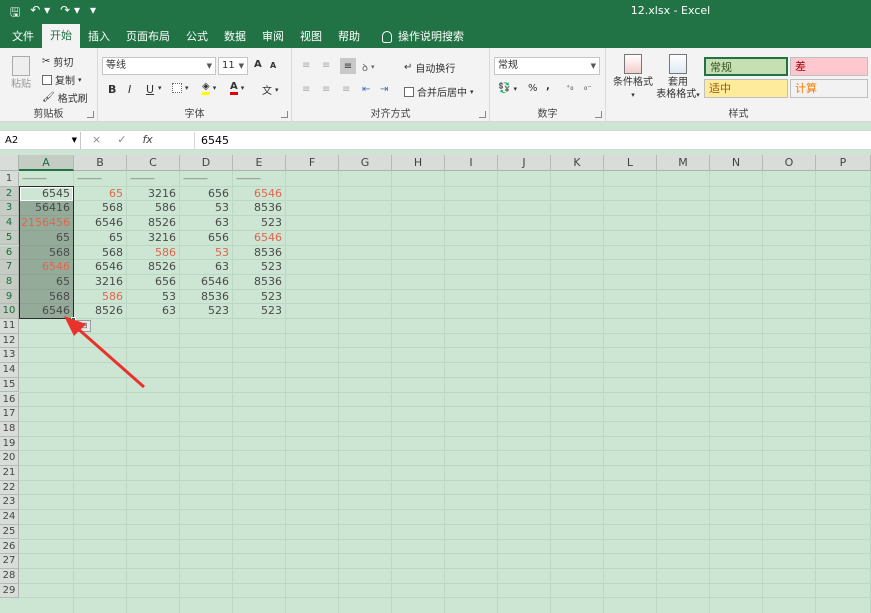 The width and height of the screenshot is (871, 613). What do you see at coordinates (9, 532) in the screenshot?
I see `row-header-25: 25` at bounding box center [9, 532].